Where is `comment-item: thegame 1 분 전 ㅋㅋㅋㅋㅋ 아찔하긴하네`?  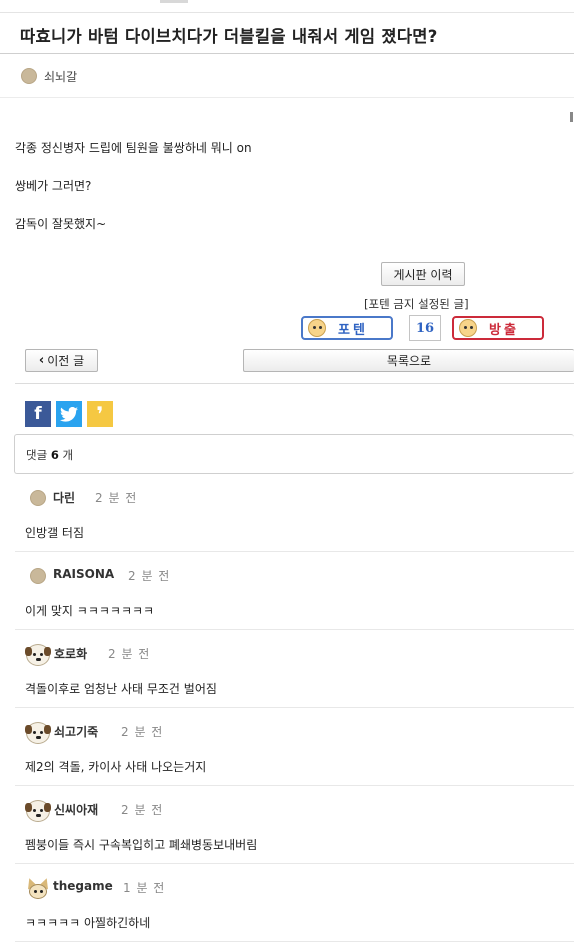
comment-item: thegame 1 분 전 ㅋㅋㅋㅋㅋ 아찔하긴하네 is located at coordinates (294, 903).